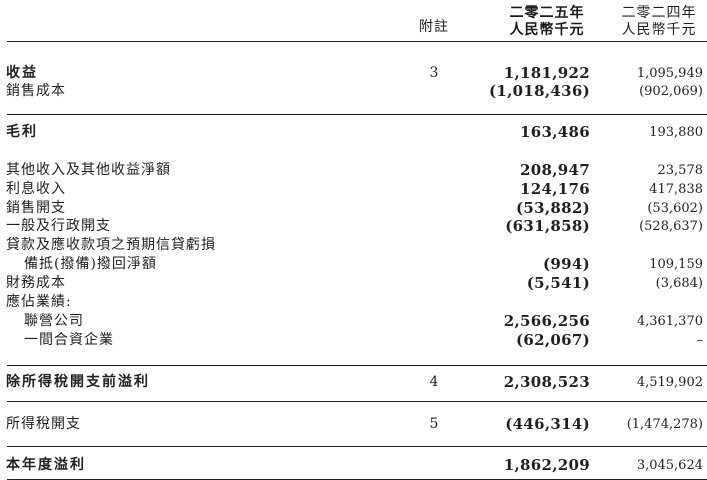 The height and width of the screenshot is (480, 707). I want to click on row-interest-income: 利息收入 124,176 417,838, so click(353, 189).